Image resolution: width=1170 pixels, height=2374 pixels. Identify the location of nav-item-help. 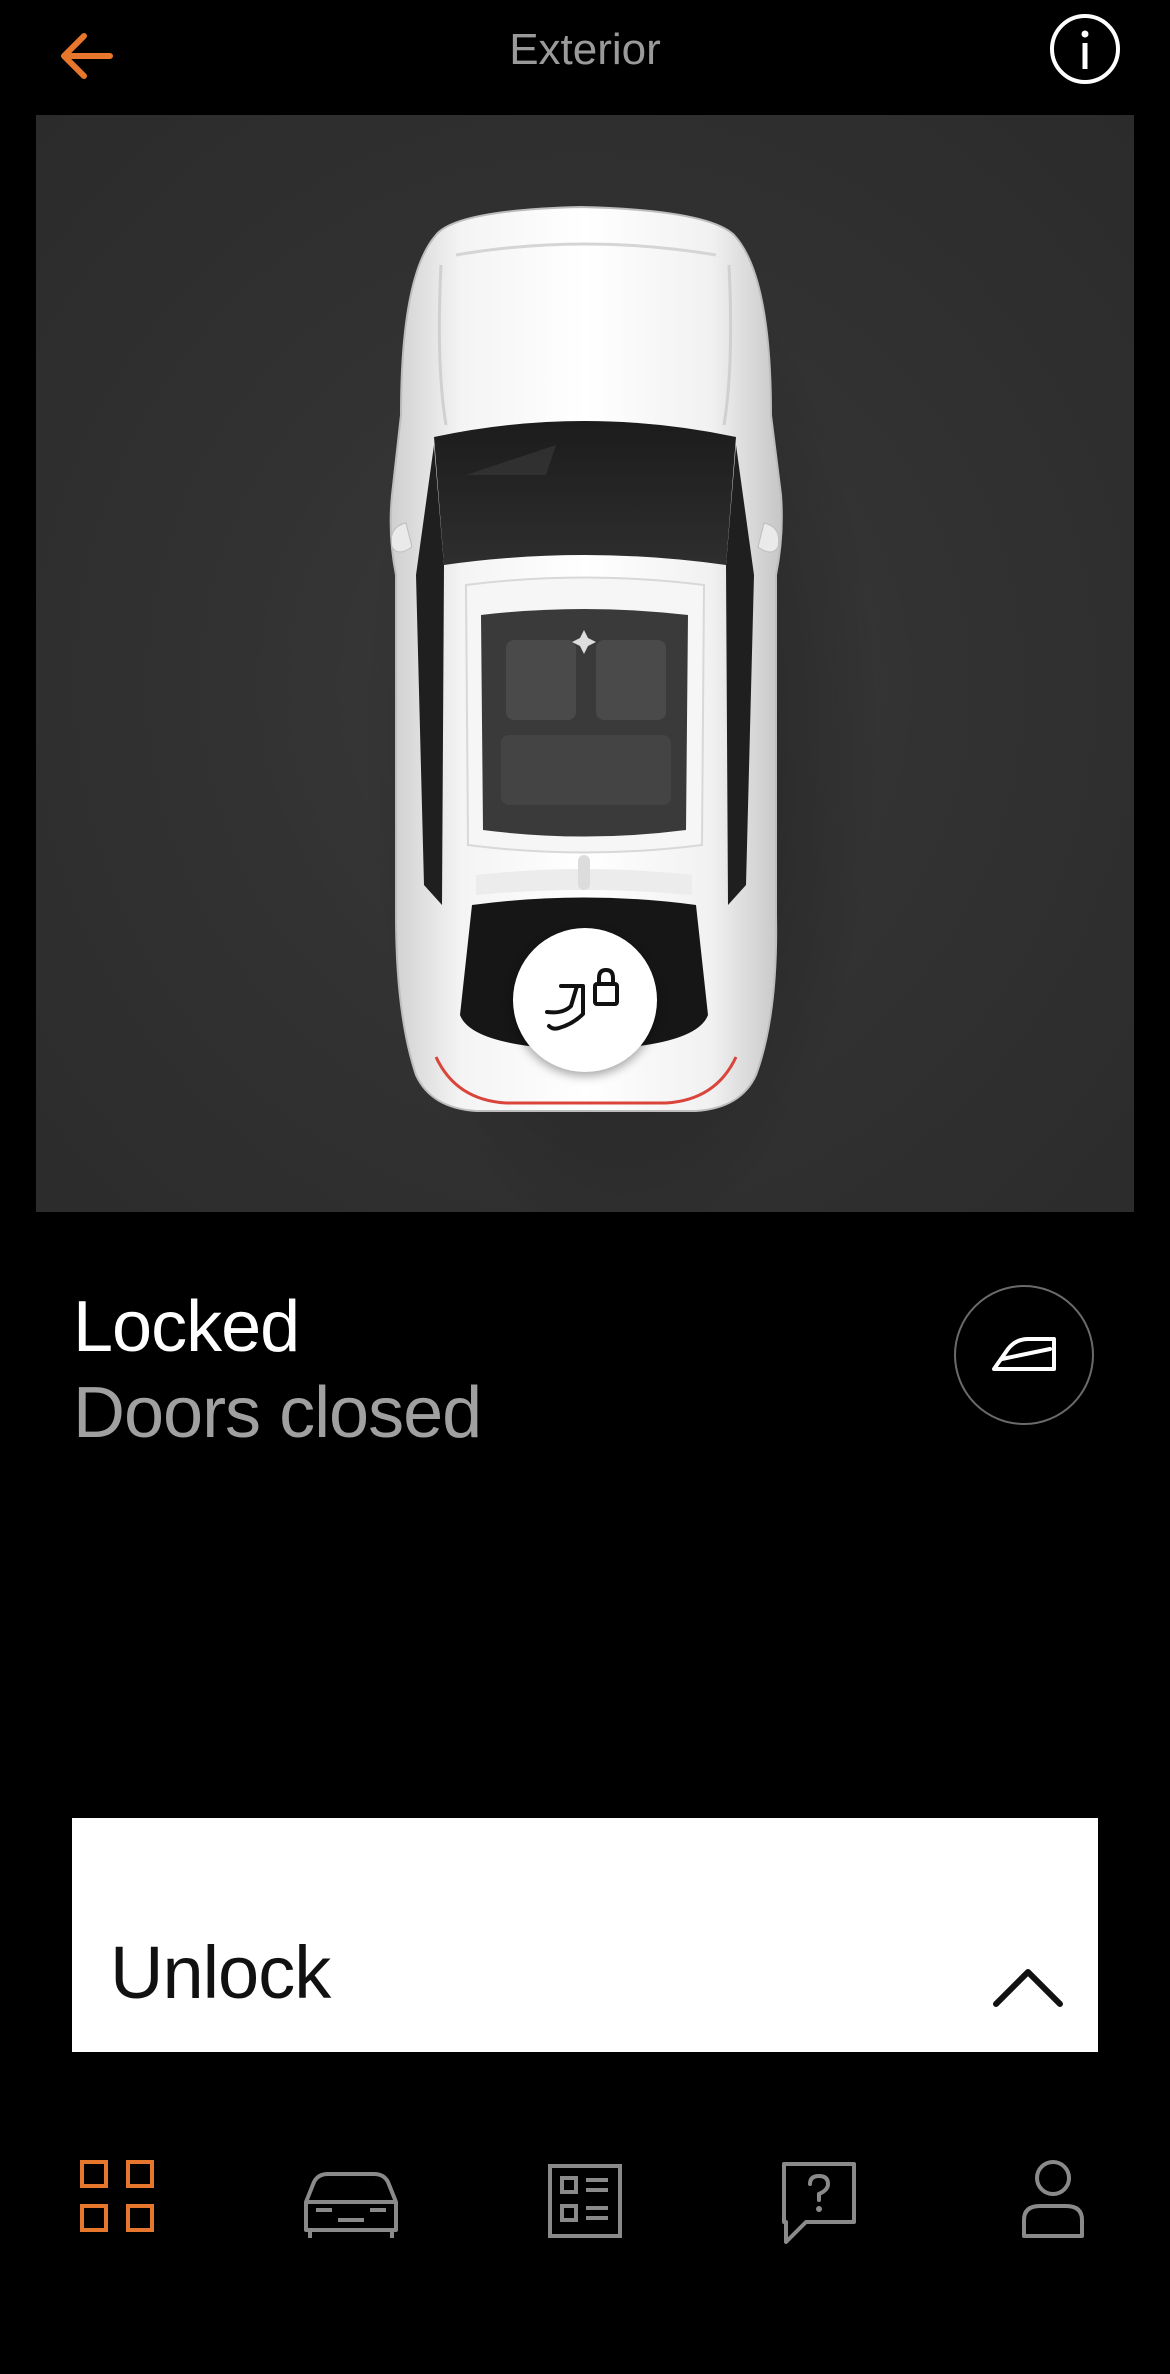
(819, 2200).